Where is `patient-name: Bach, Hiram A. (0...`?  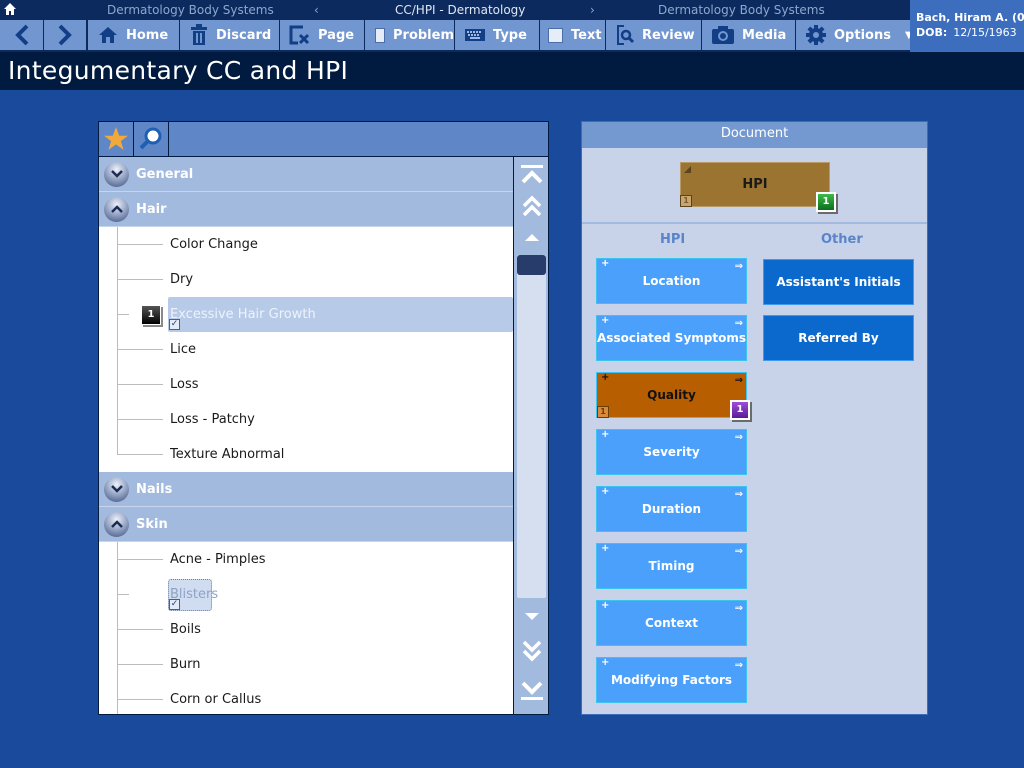
patient-name: Bach, Hiram A. (0... is located at coordinates (970, 17).